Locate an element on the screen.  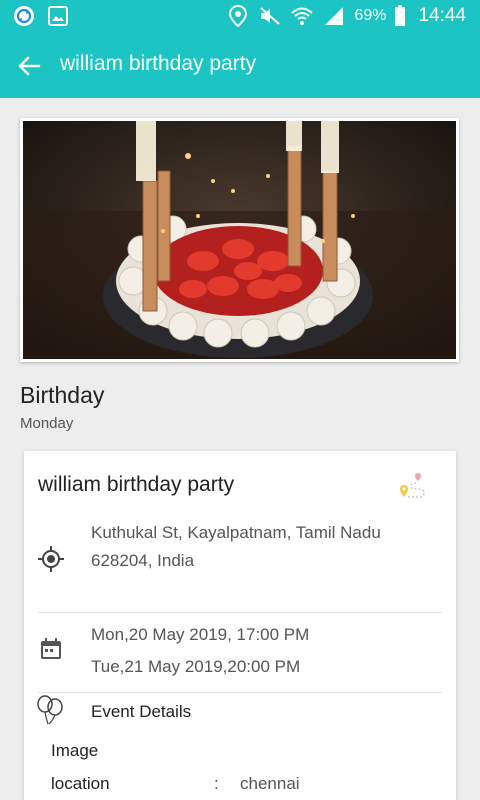
sync-icon is located at coordinates (24, 16).